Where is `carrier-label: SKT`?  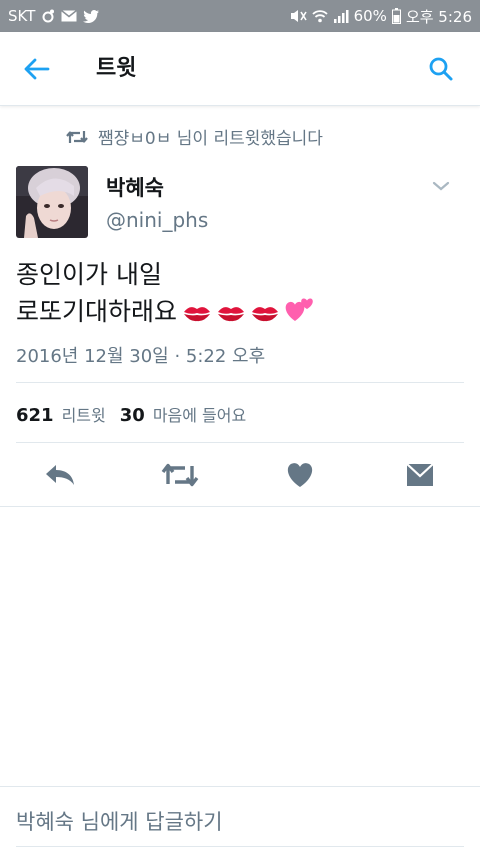 carrier-label: SKT is located at coordinates (22, 16).